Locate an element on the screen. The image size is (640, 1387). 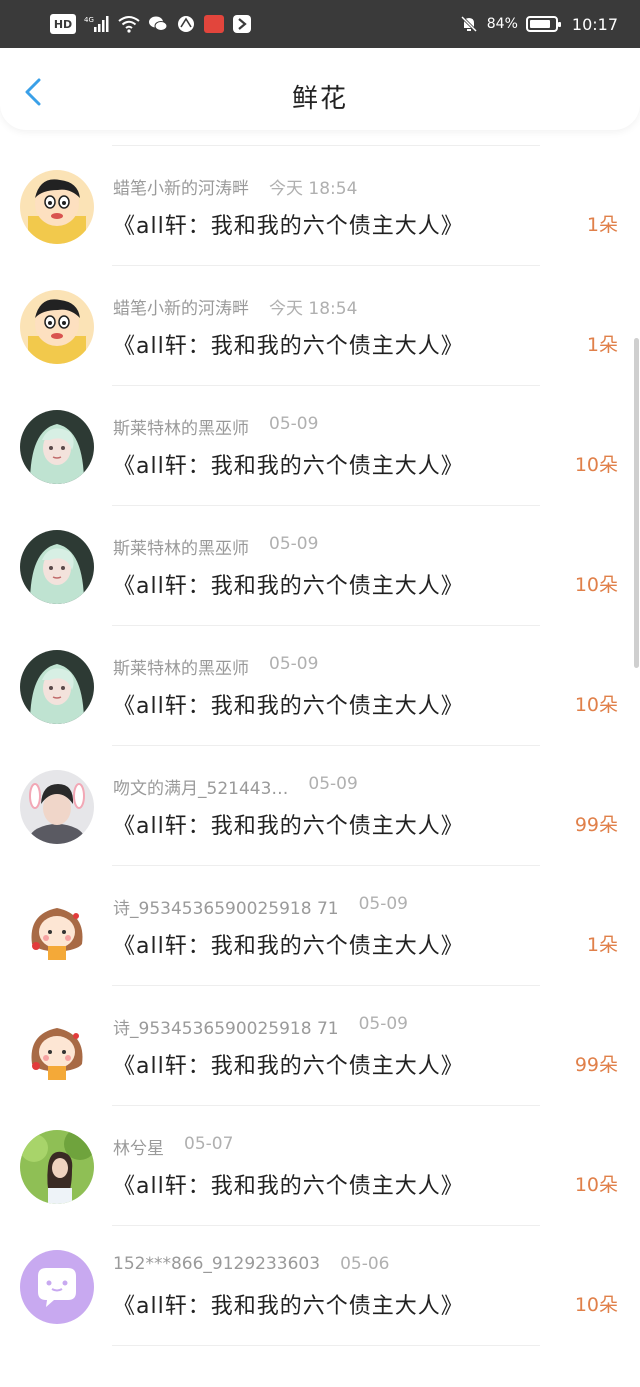
timestamp: 05-06 is located at coordinates (365, 1264).